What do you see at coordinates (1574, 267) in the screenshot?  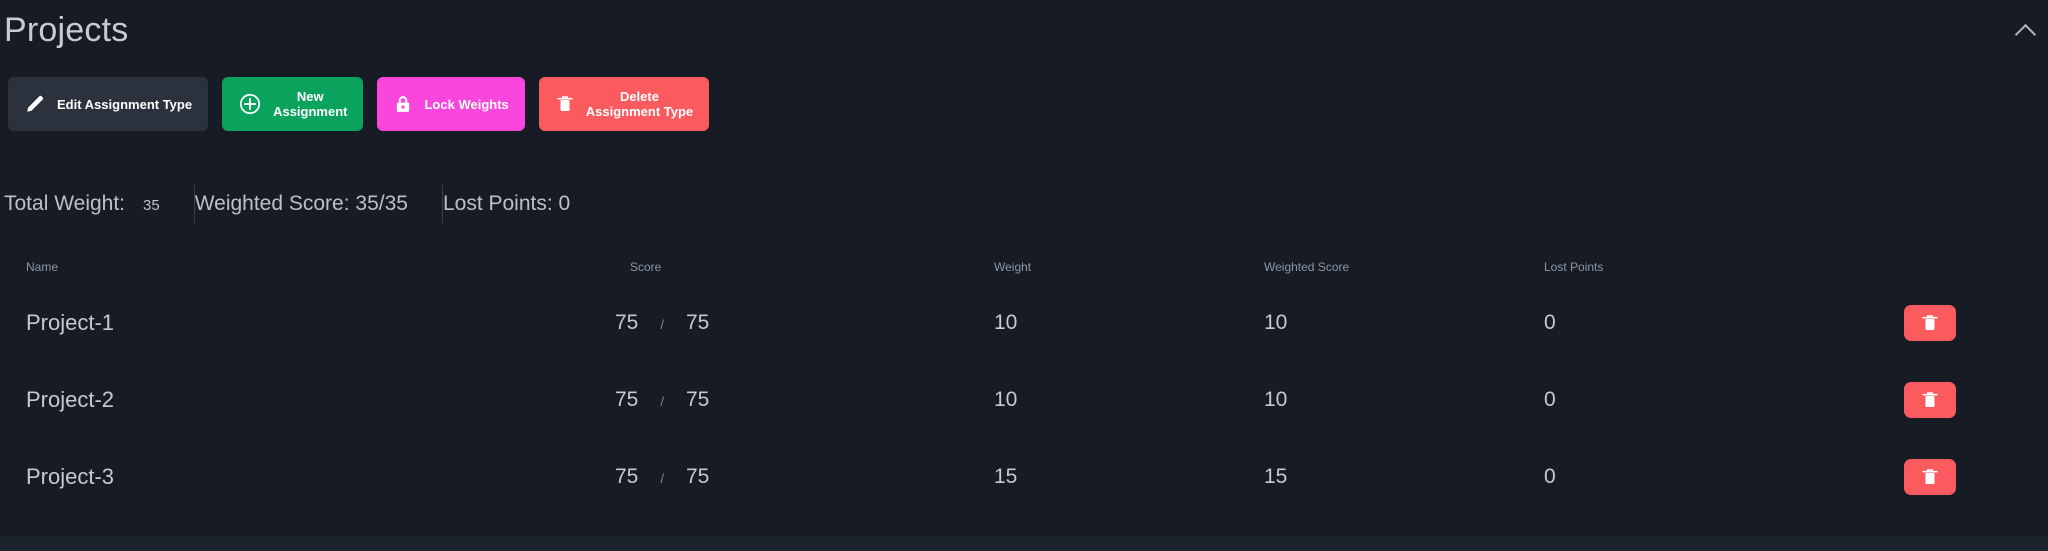 I see `column-header-lost-points: Lost Points` at bounding box center [1574, 267].